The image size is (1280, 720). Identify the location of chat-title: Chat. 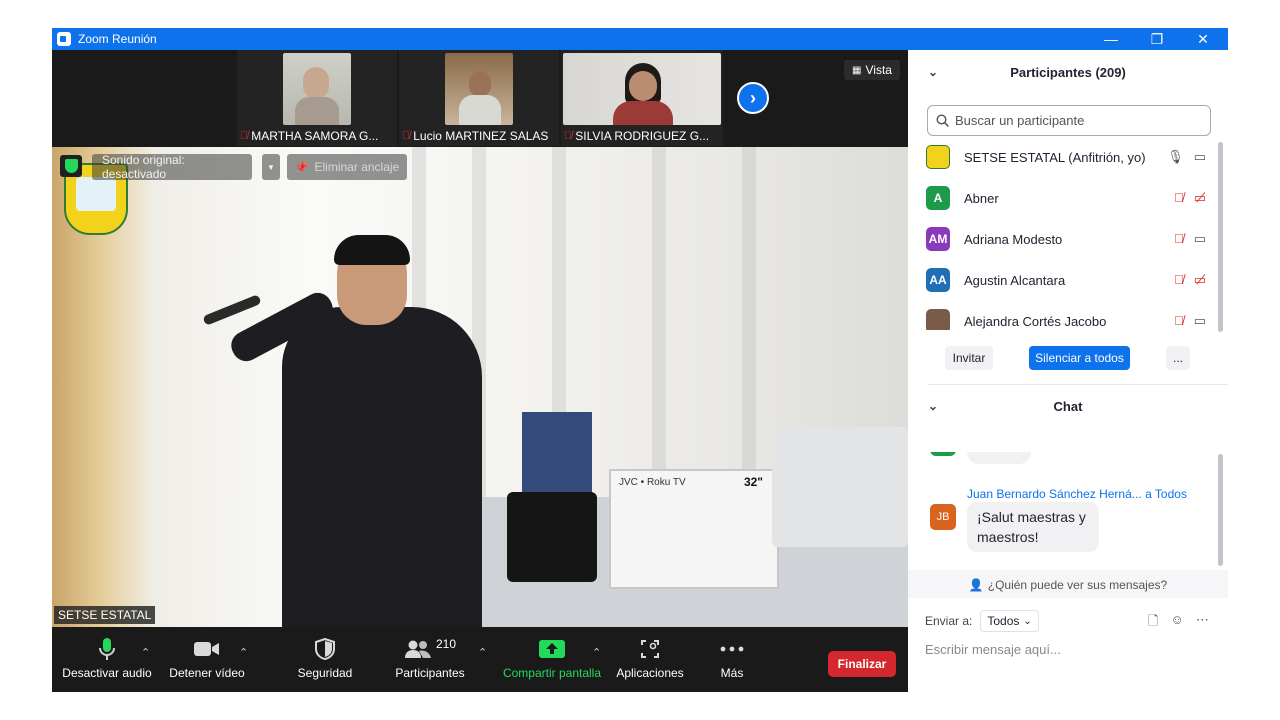
(1068, 406).